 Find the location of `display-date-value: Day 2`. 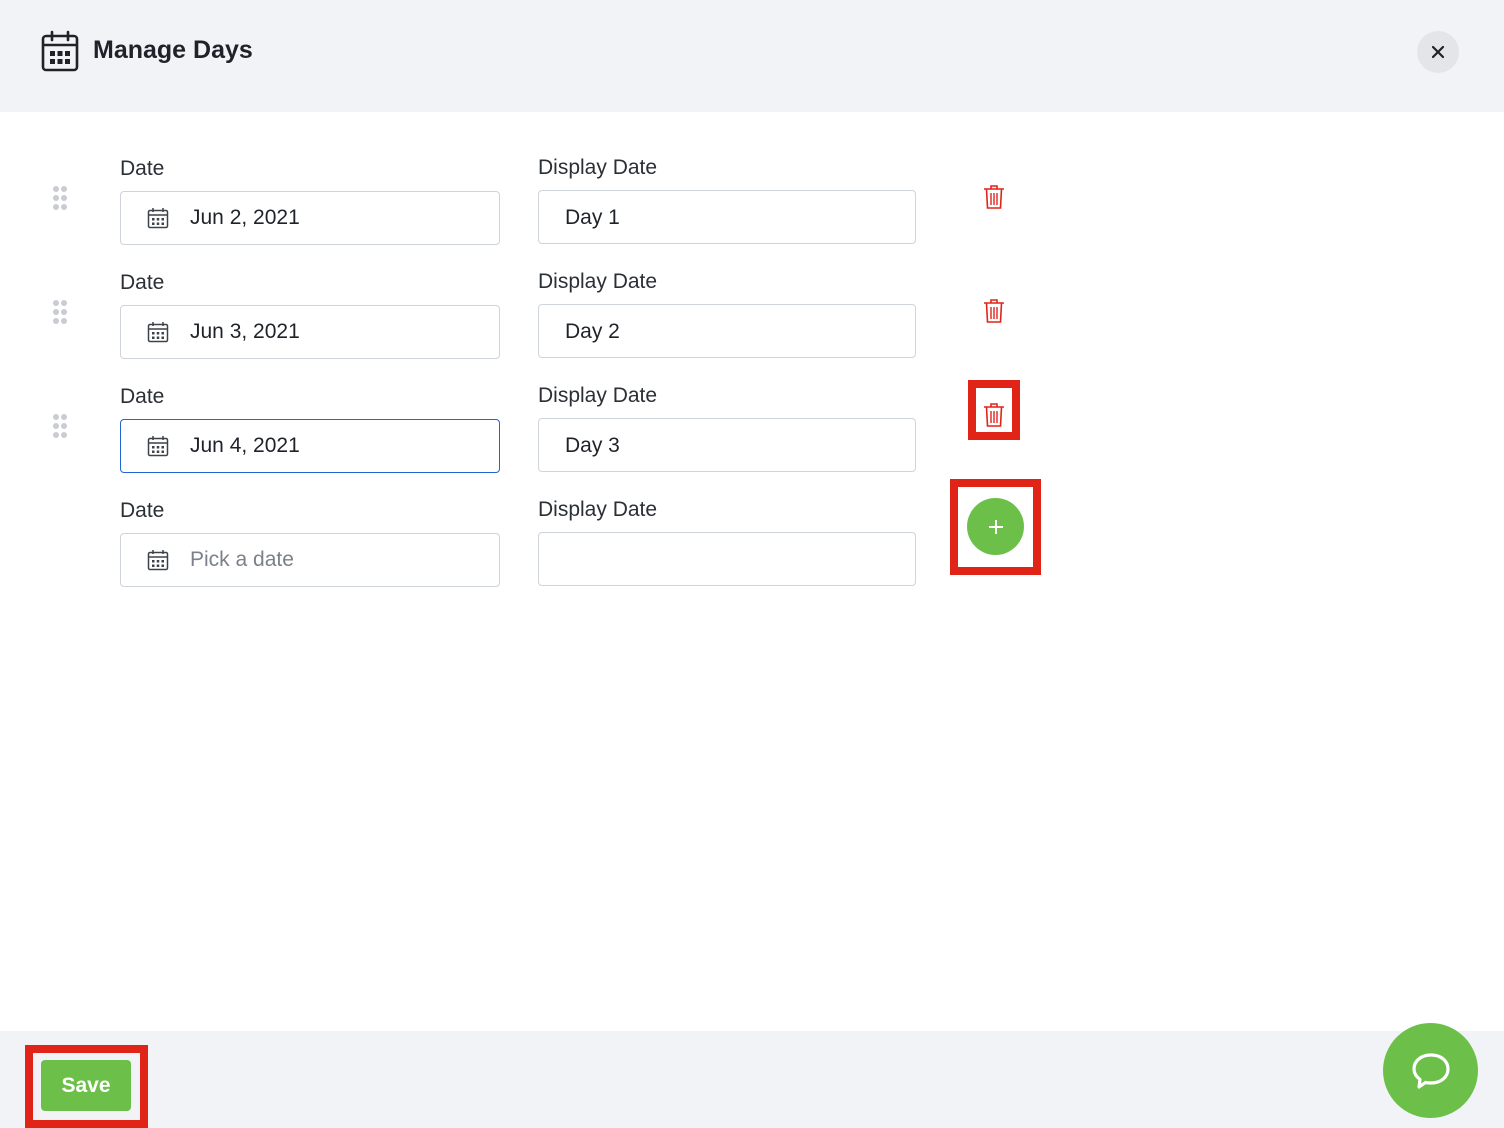

display-date-value: Day 2 is located at coordinates (592, 331).